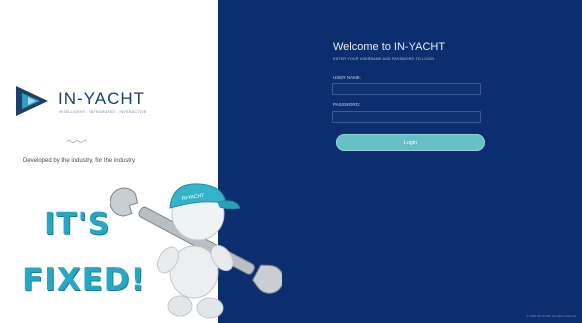 Image resolution: width=582 pixels, height=323 pixels. Describe the element at coordinates (347, 77) in the screenshot. I see `username-label: USER NAME:` at that location.